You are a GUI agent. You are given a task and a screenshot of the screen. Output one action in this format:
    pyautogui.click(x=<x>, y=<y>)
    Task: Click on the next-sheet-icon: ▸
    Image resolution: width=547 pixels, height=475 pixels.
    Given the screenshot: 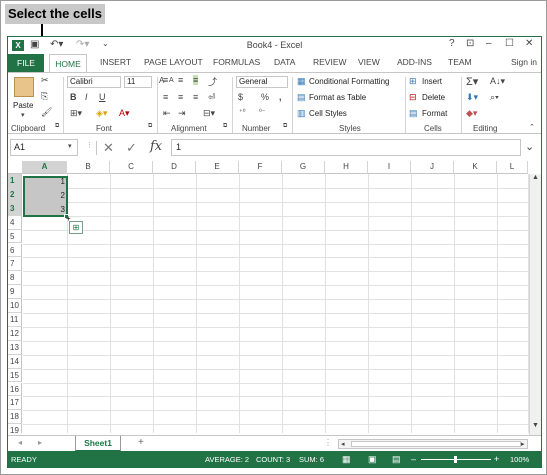 What is the action you would take?
    pyautogui.click(x=40, y=442)
    